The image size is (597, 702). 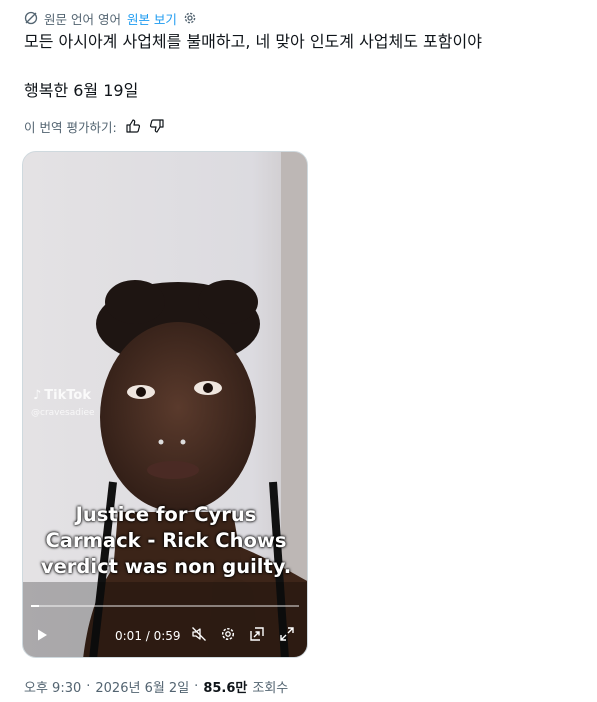 What do you see at coordinates (142, 686) in the screenshot?
I see `tweet-date: 2026년 6월 2일` at bounding box center [142, 686].